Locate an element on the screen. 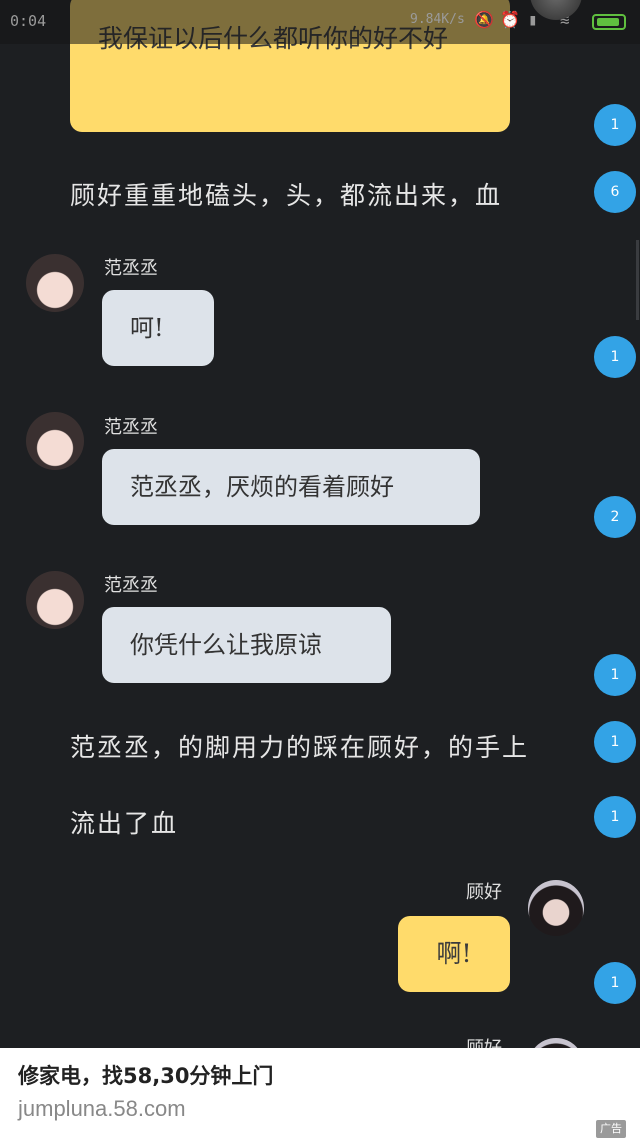 The height and width of the screenshot is (1138, 640). narration-text: 流出了血 is located at coordinates (124, 823).